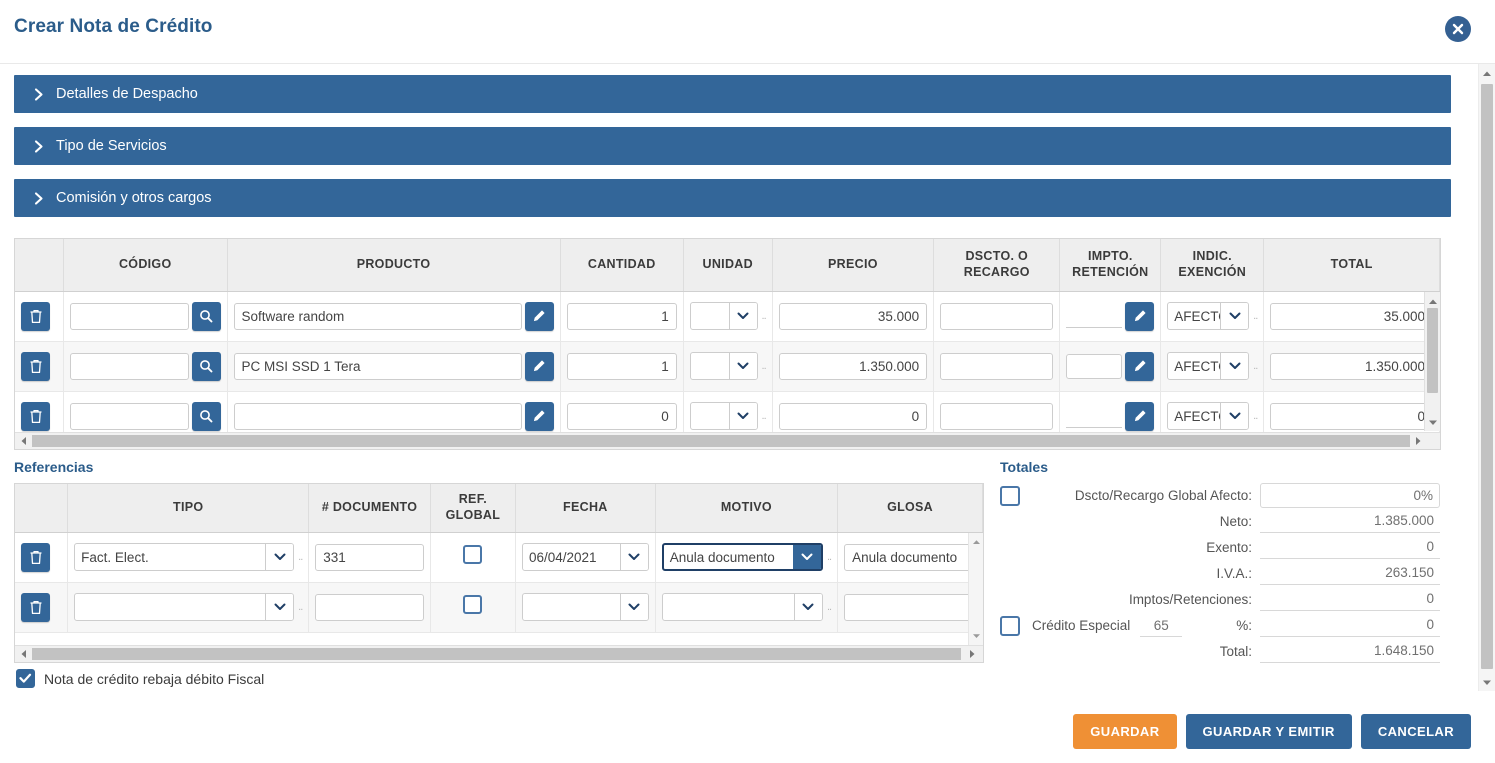 The width and height of the screenshot is (1495, 763). I want to click on credito-especial-checkbox, so click(1010, 625).